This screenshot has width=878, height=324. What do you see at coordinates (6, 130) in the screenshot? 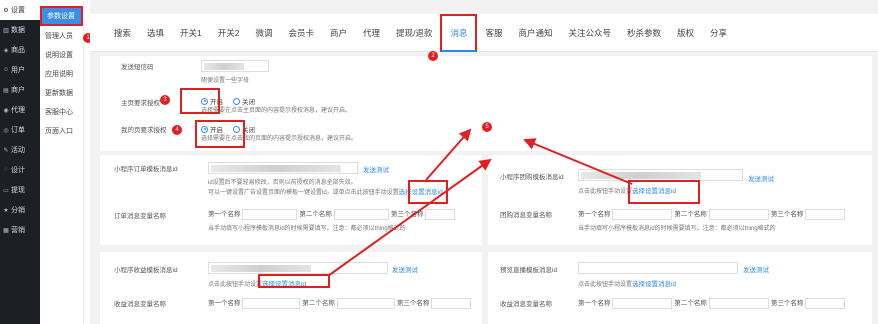
I see `order-icon: ◎` at bounding box center [6, 130].